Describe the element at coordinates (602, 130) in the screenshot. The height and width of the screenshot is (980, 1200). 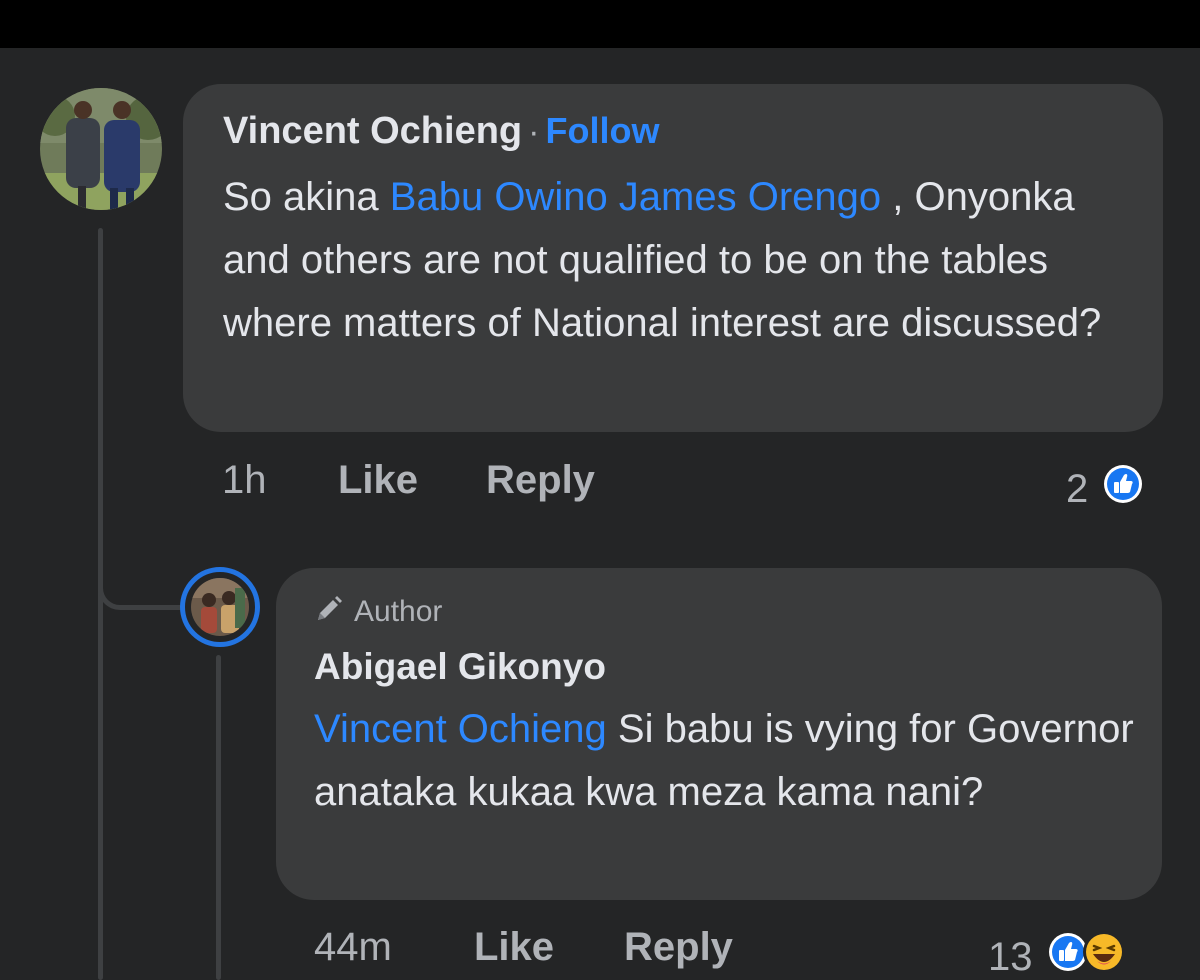
I see `follow-button: Follow` at that location.